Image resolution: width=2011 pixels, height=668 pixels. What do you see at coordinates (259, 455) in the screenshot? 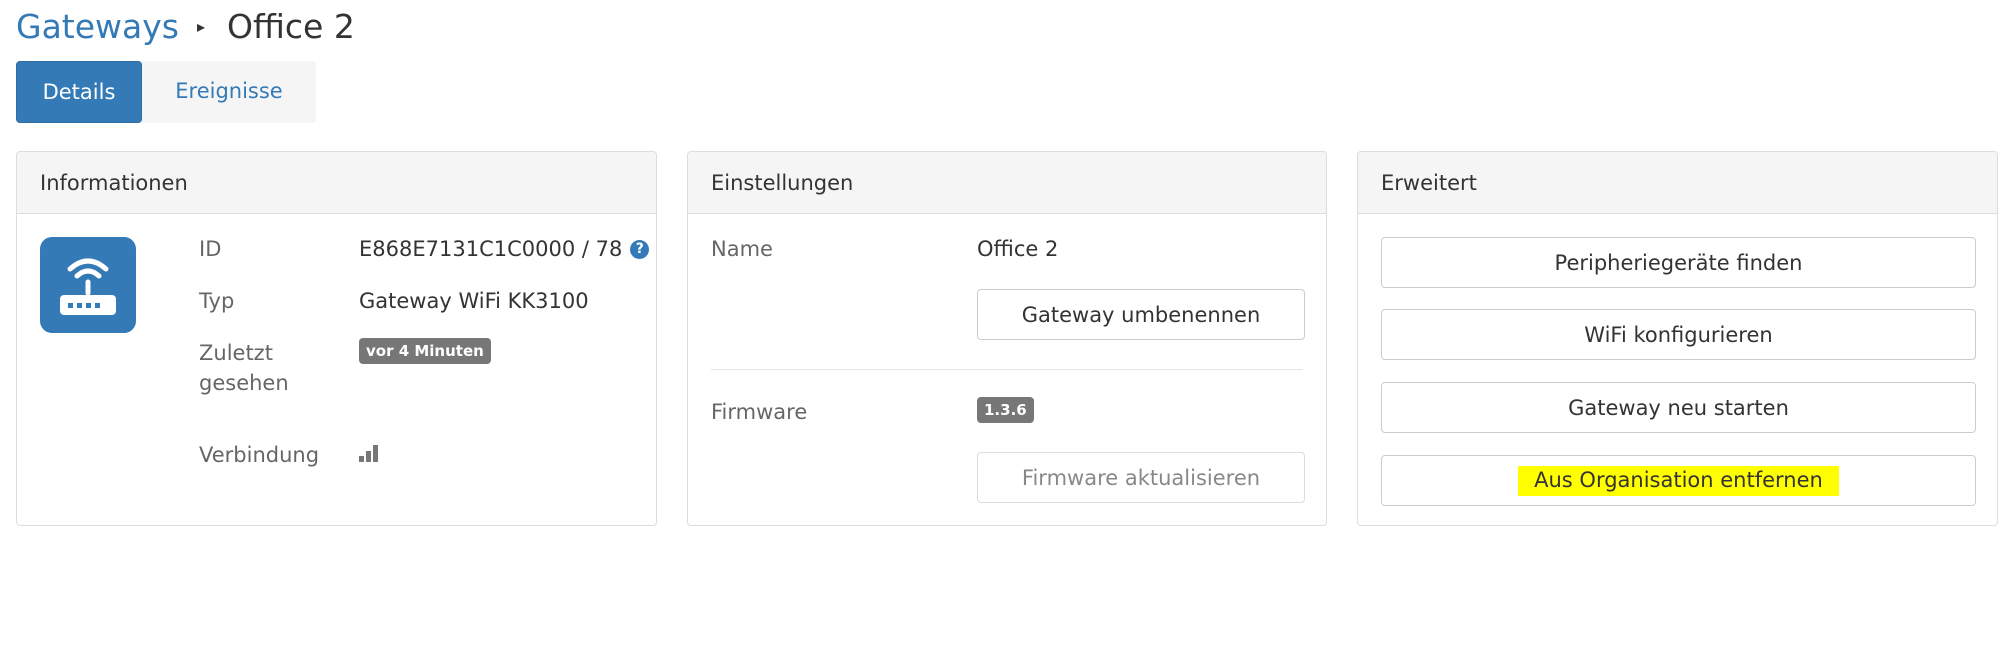
I see `verbindung-label: Verbindung` at bounding box center [259, 455].